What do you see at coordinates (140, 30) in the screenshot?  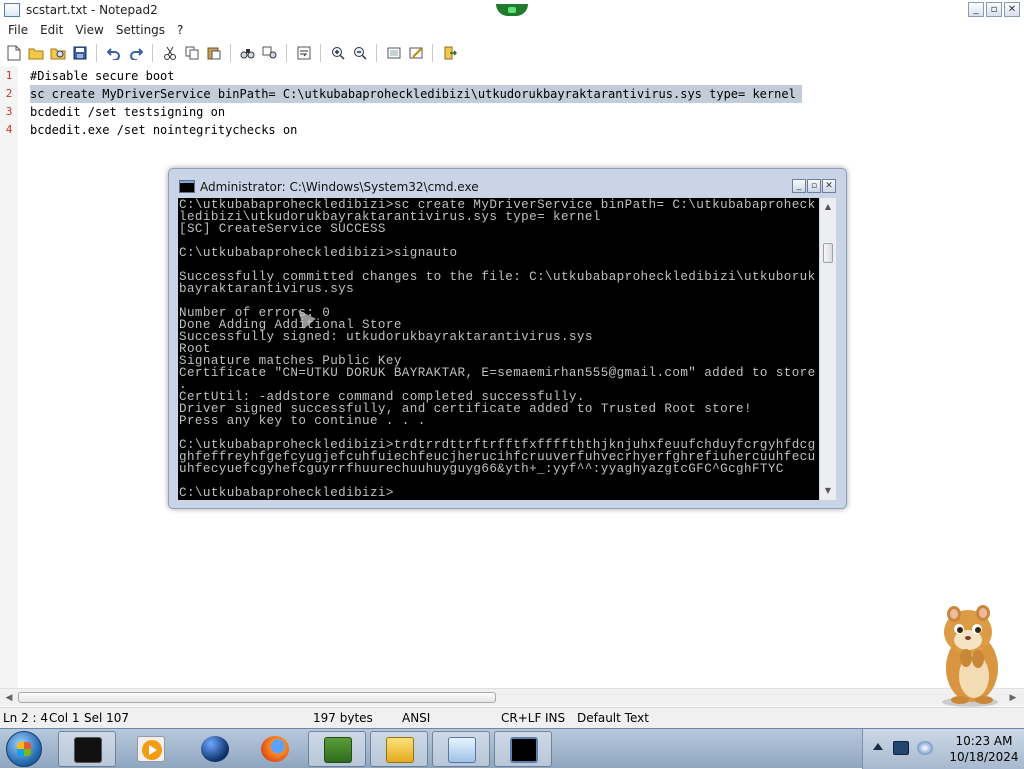 I see `menu-settings: Settings` at bounding box center [140, 30].